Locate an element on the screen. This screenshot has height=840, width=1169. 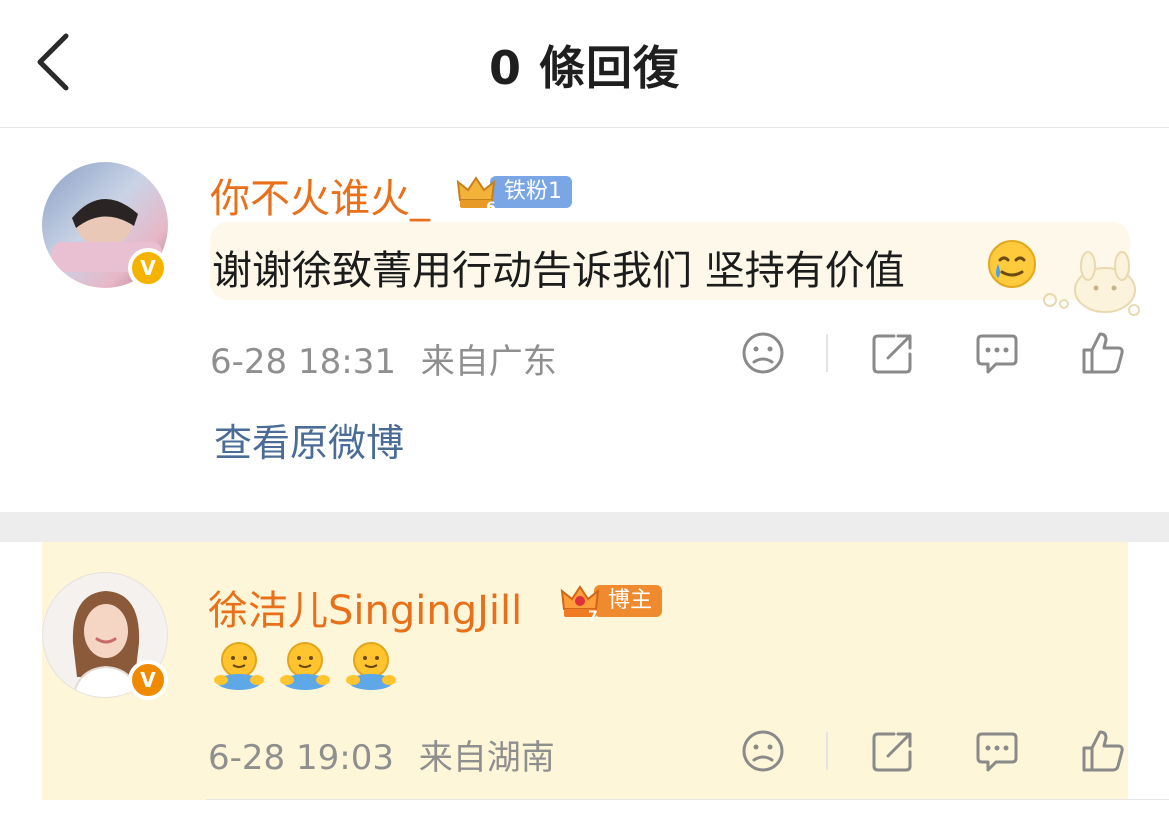
blogger-badge: 7 博主 is located at coordinates (610, 603).